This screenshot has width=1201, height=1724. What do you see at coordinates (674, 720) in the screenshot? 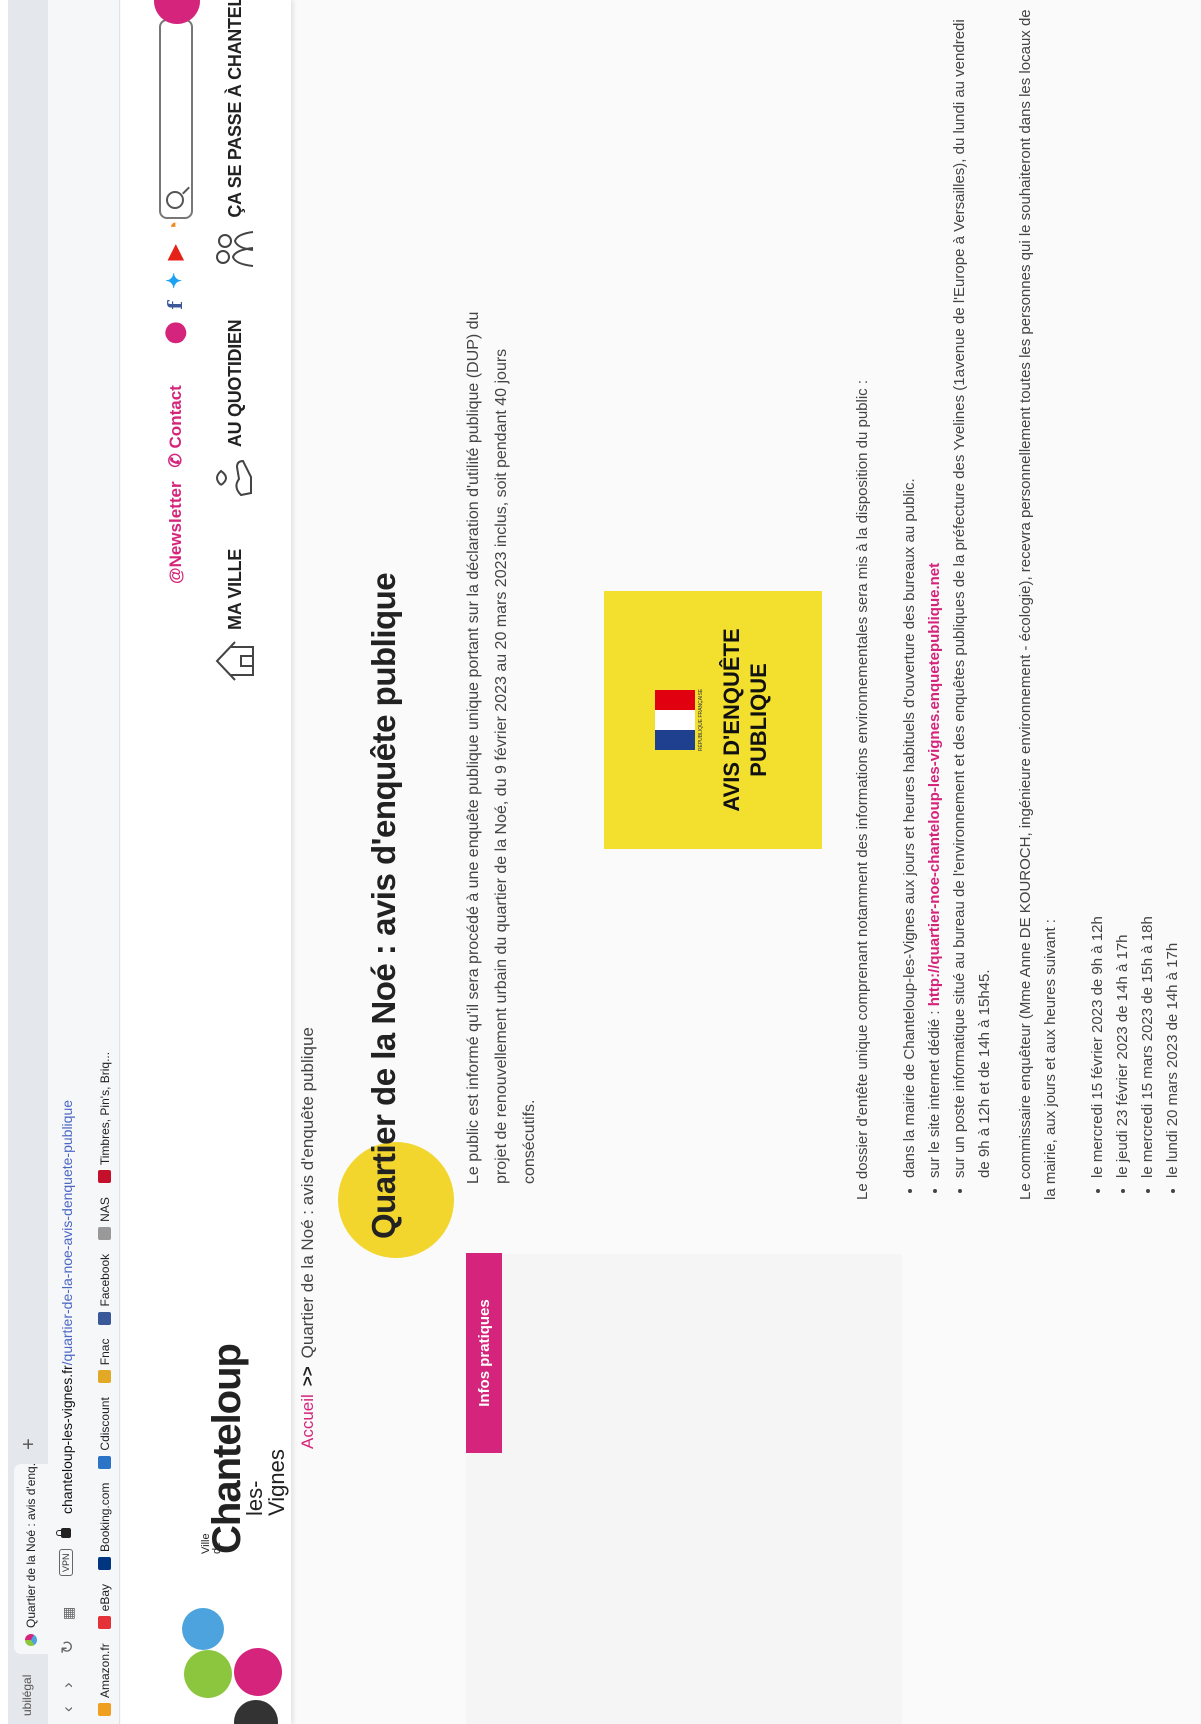
I see `republique-francaise-logo` at bounding box center [674, 720].